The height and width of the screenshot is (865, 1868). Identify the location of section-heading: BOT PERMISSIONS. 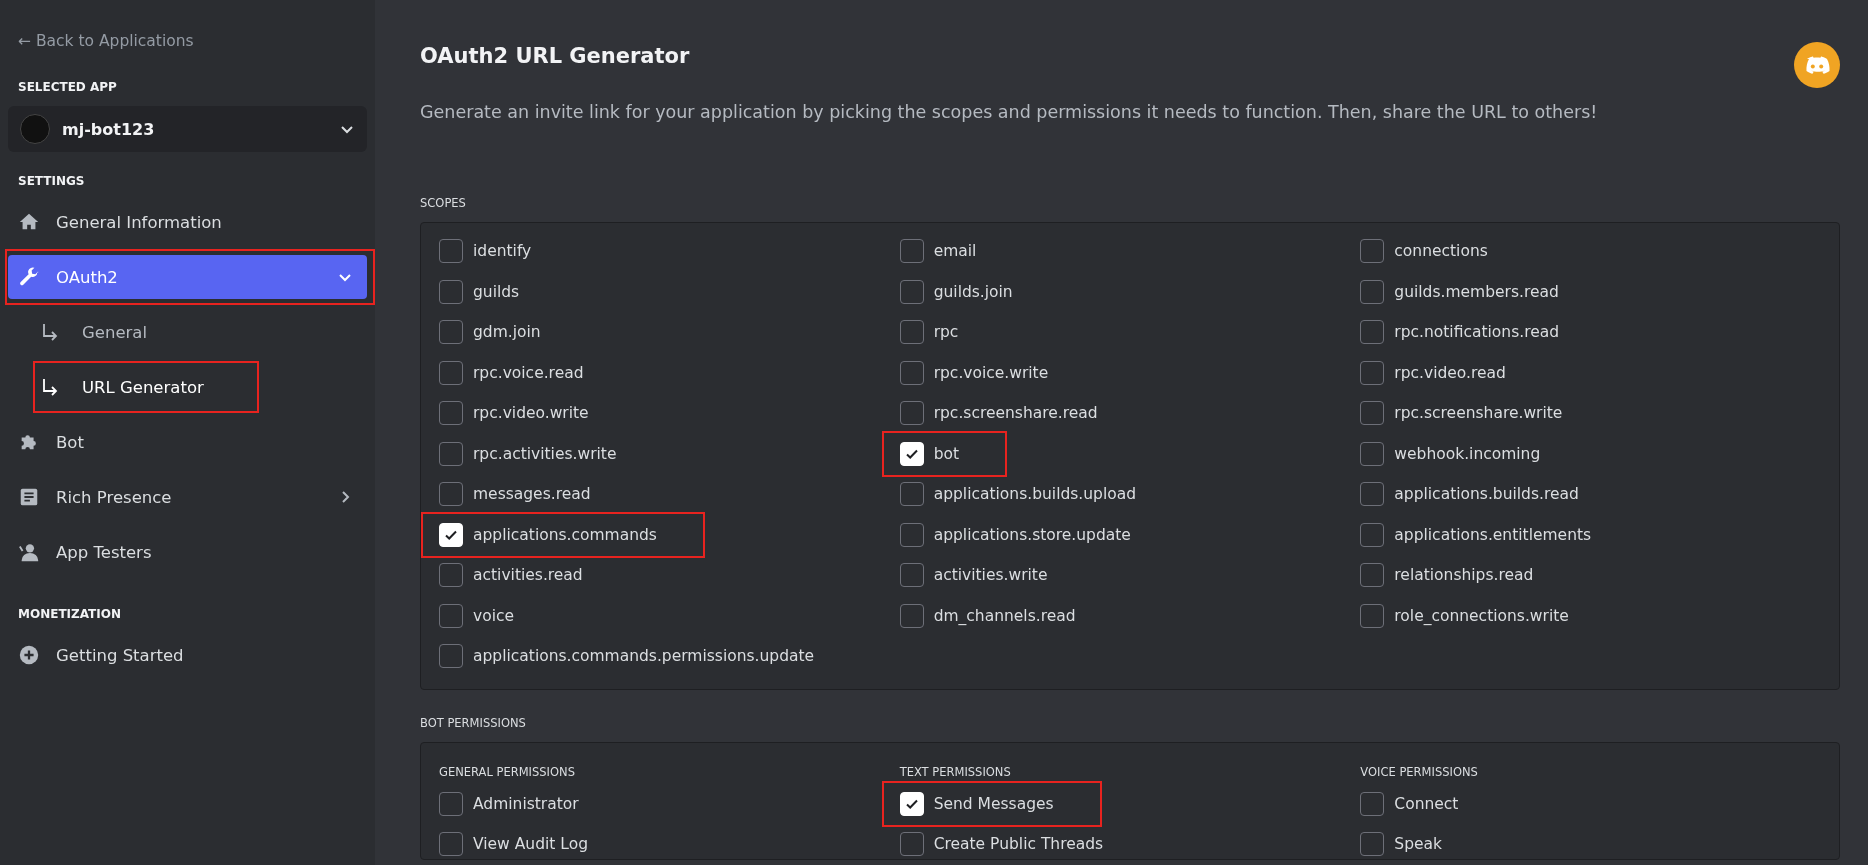
(473, 723).